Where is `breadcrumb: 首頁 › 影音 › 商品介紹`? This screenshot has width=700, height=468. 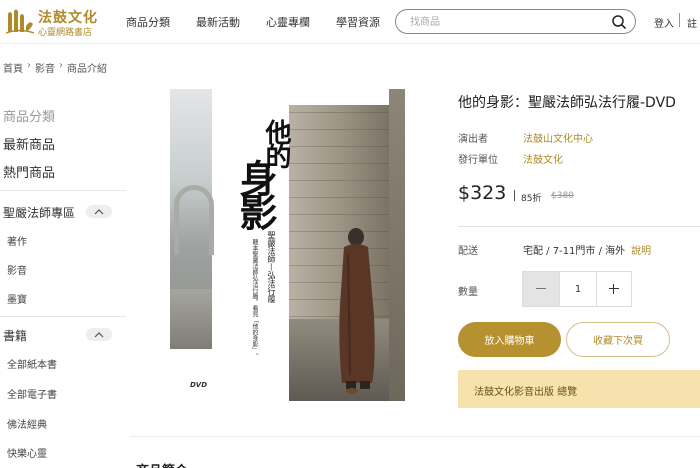
breadcrumb: 首頁 › 影音 › 商品介紹 is located at coordinates (55, 67).